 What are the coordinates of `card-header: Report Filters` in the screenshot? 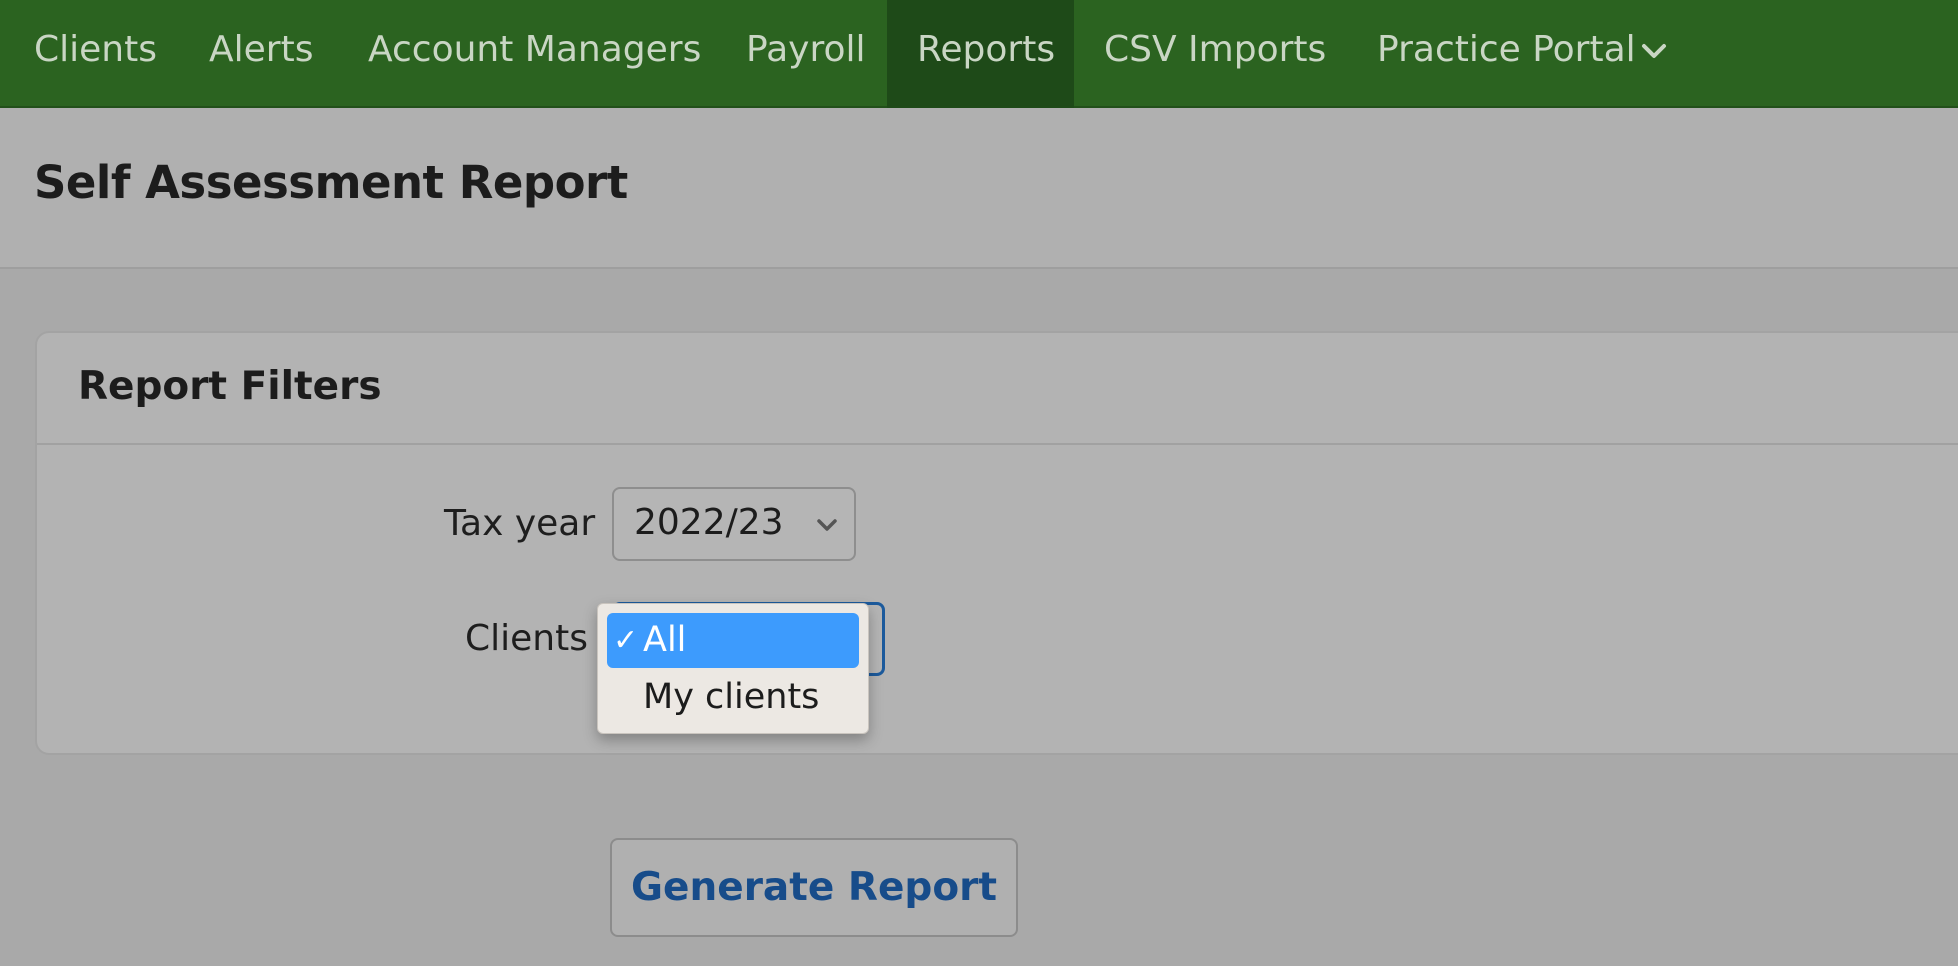 It's located at (997, 389).